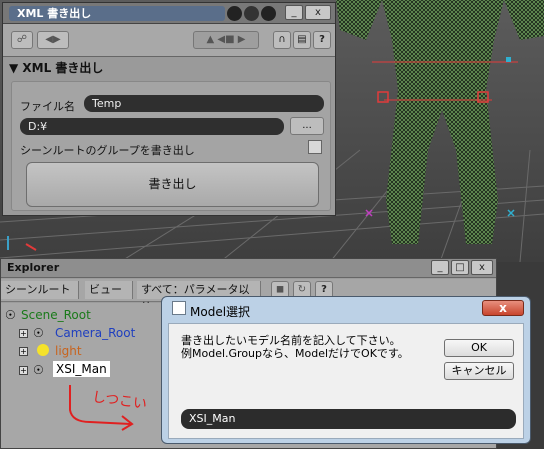 The width and height of the screenshot is (544, 449). What do you see at coordinates (234, 13) in the screenshot?
I see `record-icon` at bounding box center [234, 13].